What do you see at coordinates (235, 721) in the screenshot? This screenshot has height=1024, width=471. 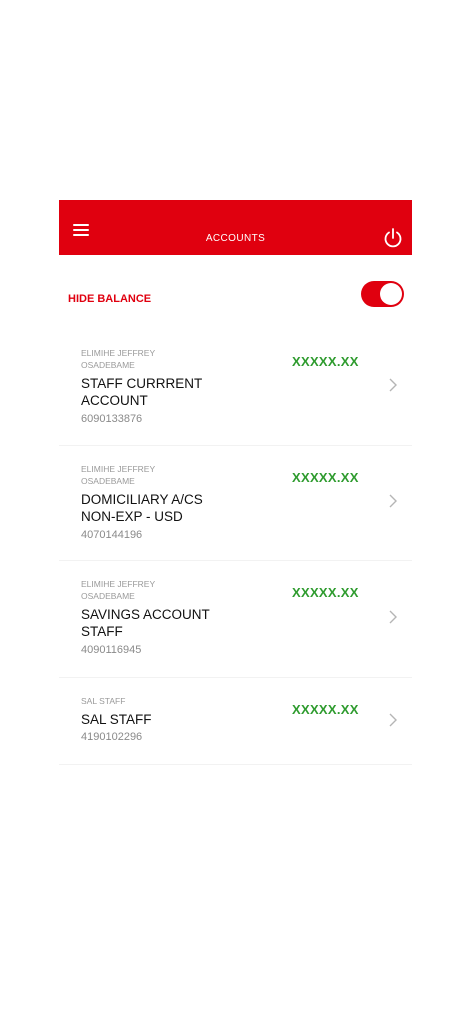 I see `account-item: SAL STAFF SAL STAFF 4190102296 XXXXX.XX` at bounding box center [235, 721].